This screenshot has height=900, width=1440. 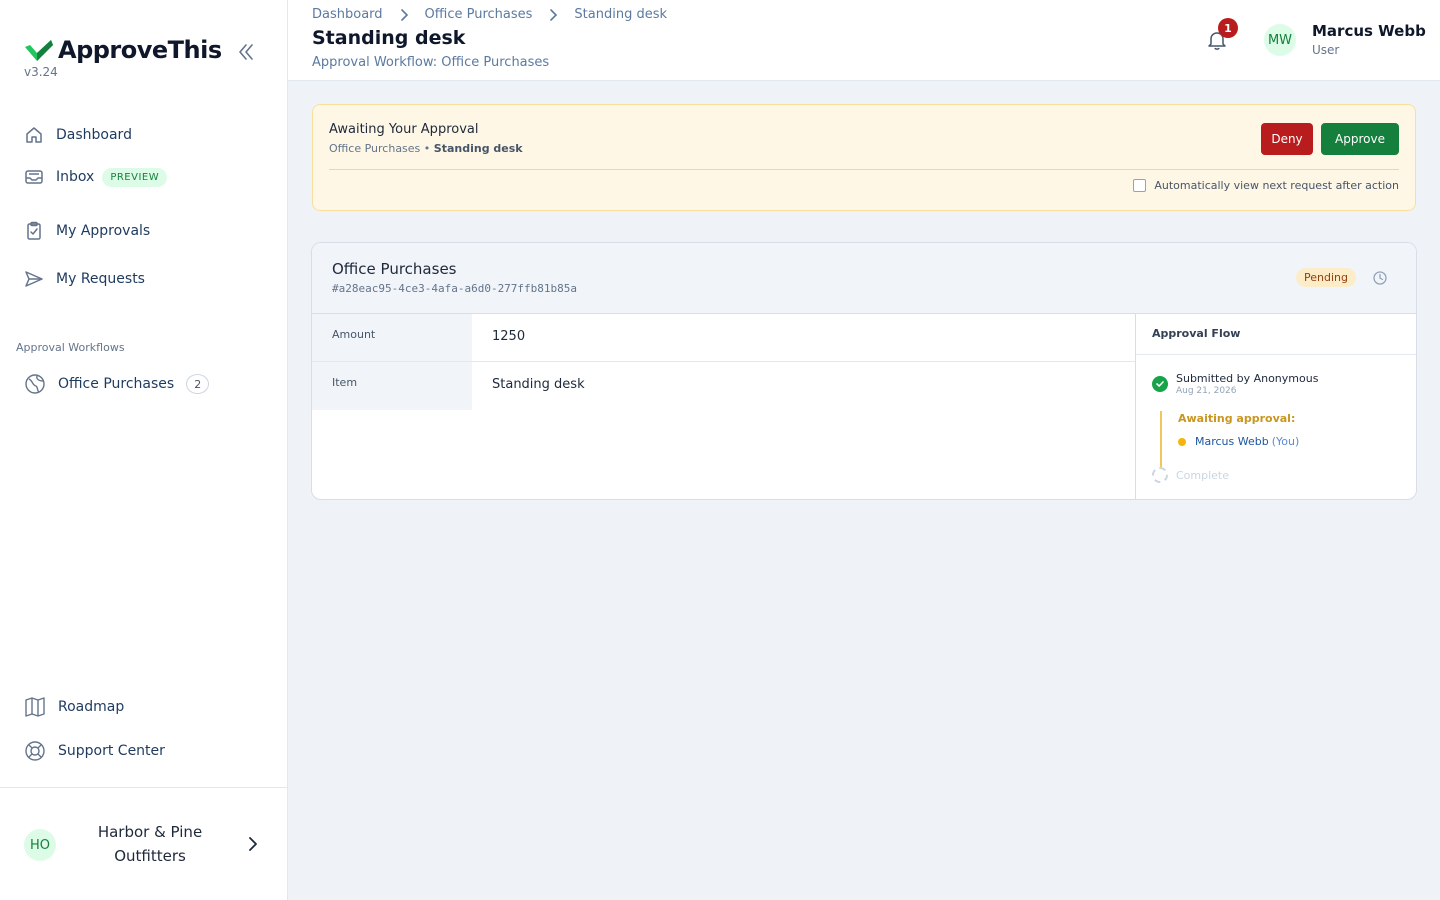 What do you see at coordinates (96, 177) in the screenshot?
I see `sidebar-item-inbox: Inbox PREVIEW` at bounding box center [96, 177].